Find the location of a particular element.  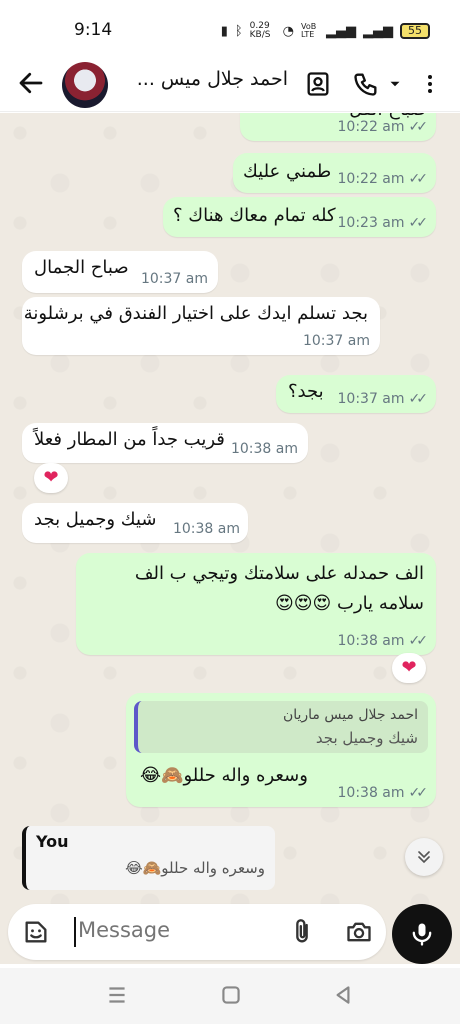

status-icons: ▮ ᛒ 0.29 KB/S ◔ VoB LTE ▂▄▆ ▂▄▆ 55 is located at coordinates (325, 31).